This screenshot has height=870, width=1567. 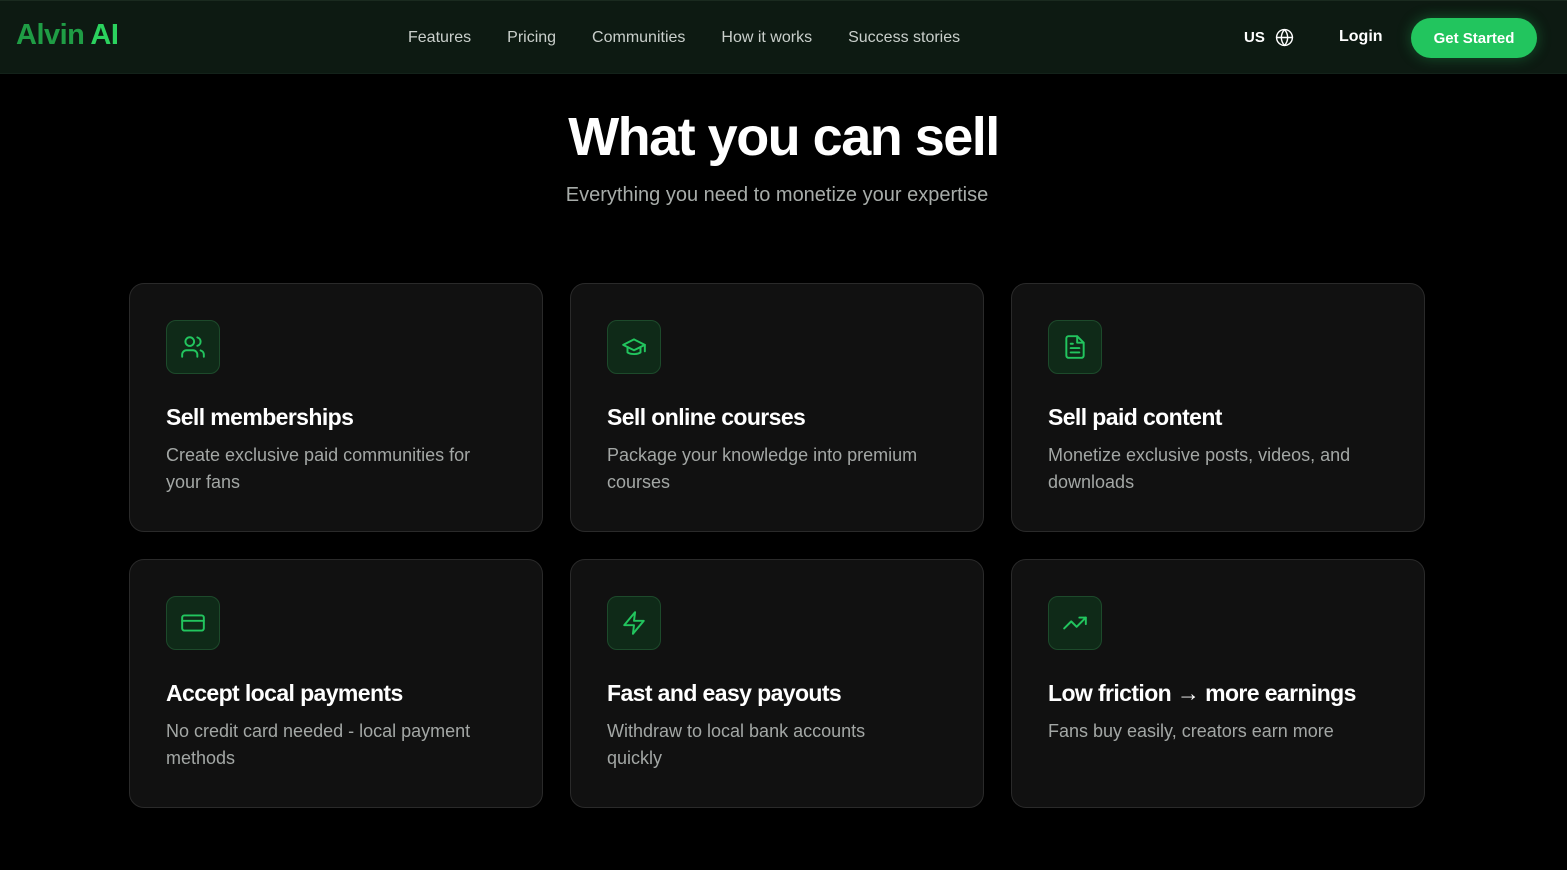 I want to click on feature-title: Accept local payments, so click(x=284, y=693).